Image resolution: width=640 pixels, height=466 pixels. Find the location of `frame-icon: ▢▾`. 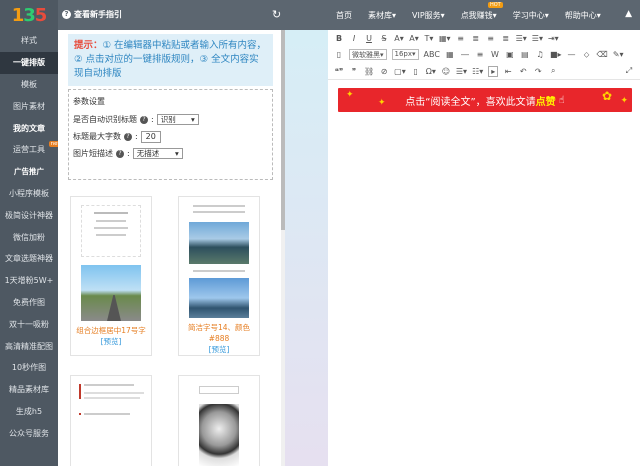

frame-icon: ▢▾ is located at coordinates (400, 71).